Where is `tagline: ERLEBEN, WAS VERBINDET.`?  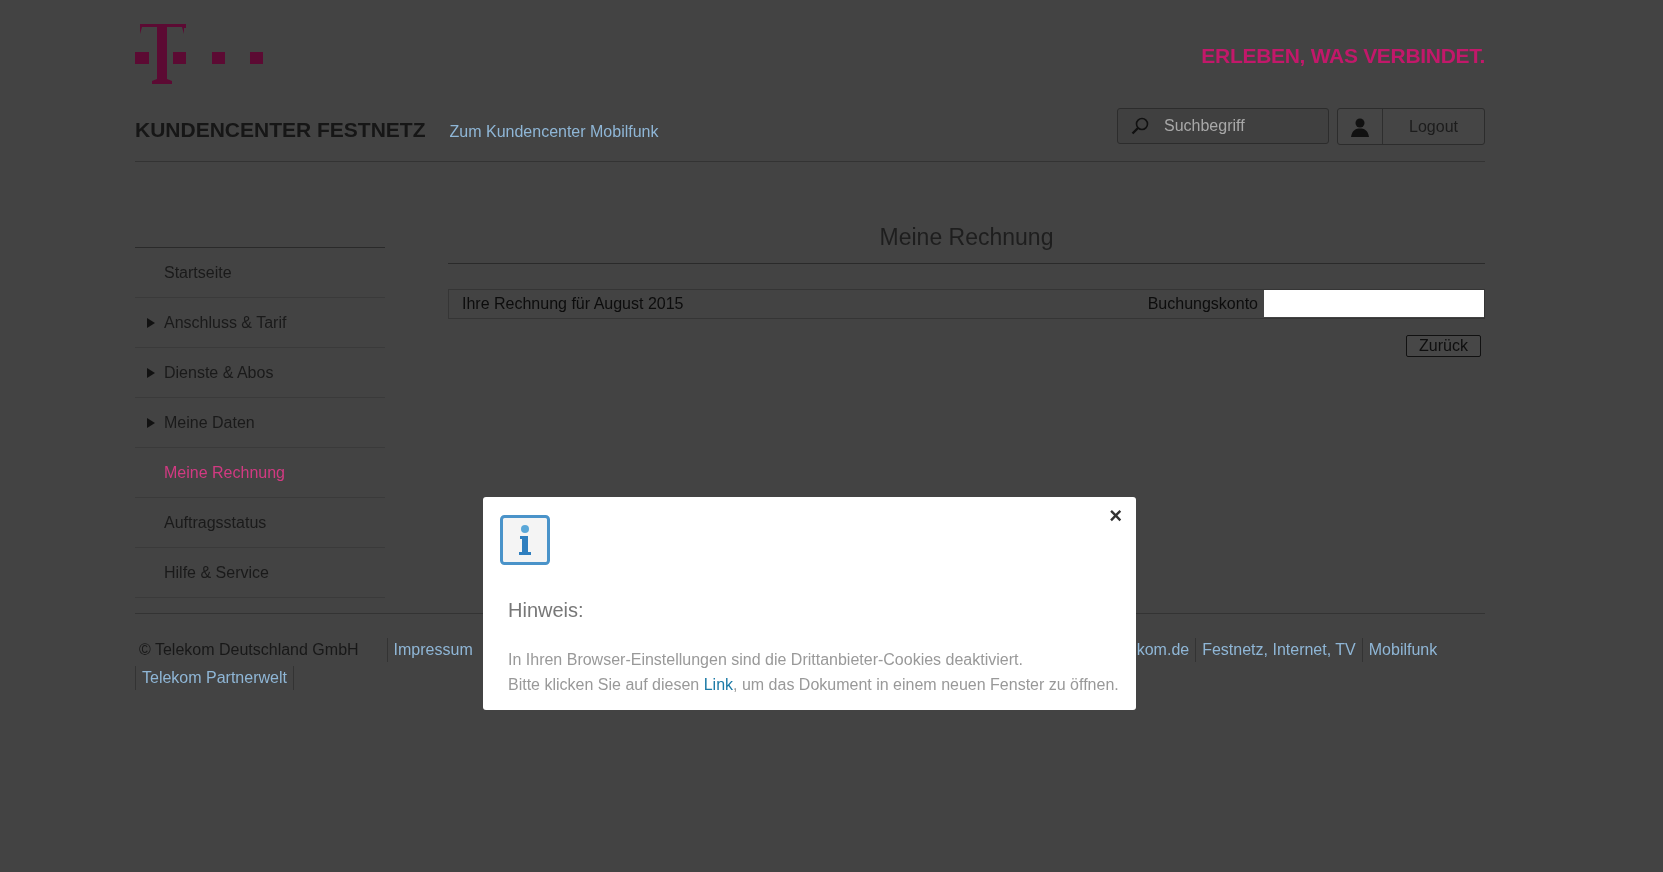
tagline: ERLEBEN, WAS VERBINDET. is located at coordinates (1343, 56).